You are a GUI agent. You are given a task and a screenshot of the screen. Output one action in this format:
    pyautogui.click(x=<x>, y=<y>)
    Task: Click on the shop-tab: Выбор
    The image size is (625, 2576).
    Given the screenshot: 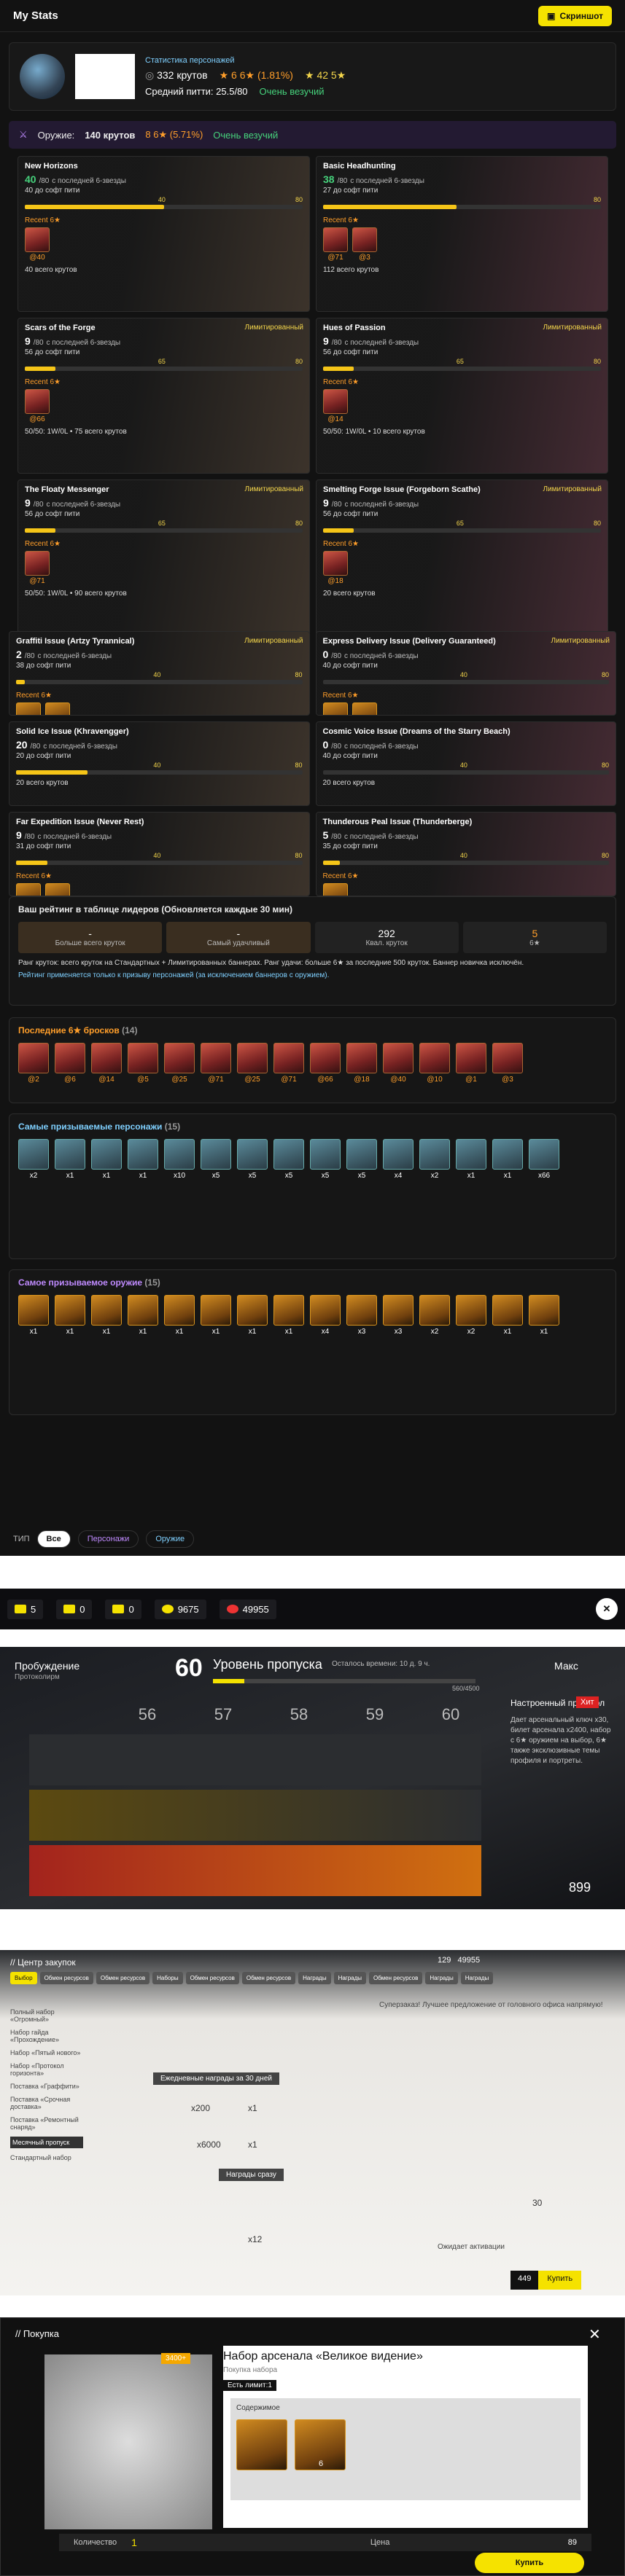 What is the action you would take?
    pyautogui.click(x=23, y=1978)
    